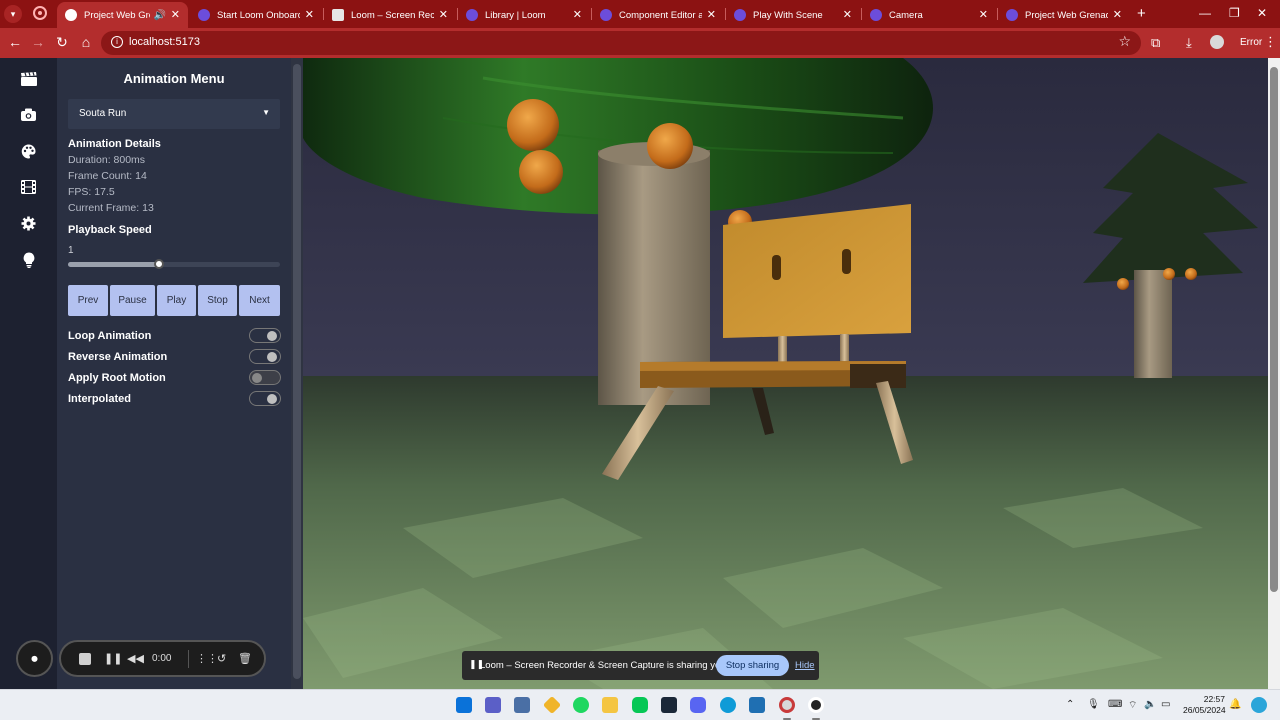 The image size is (1280, 720). What do you see at coordinates (28, 224) in the screenshot?
I see `gear-icon` at bounding box center [28, 224].